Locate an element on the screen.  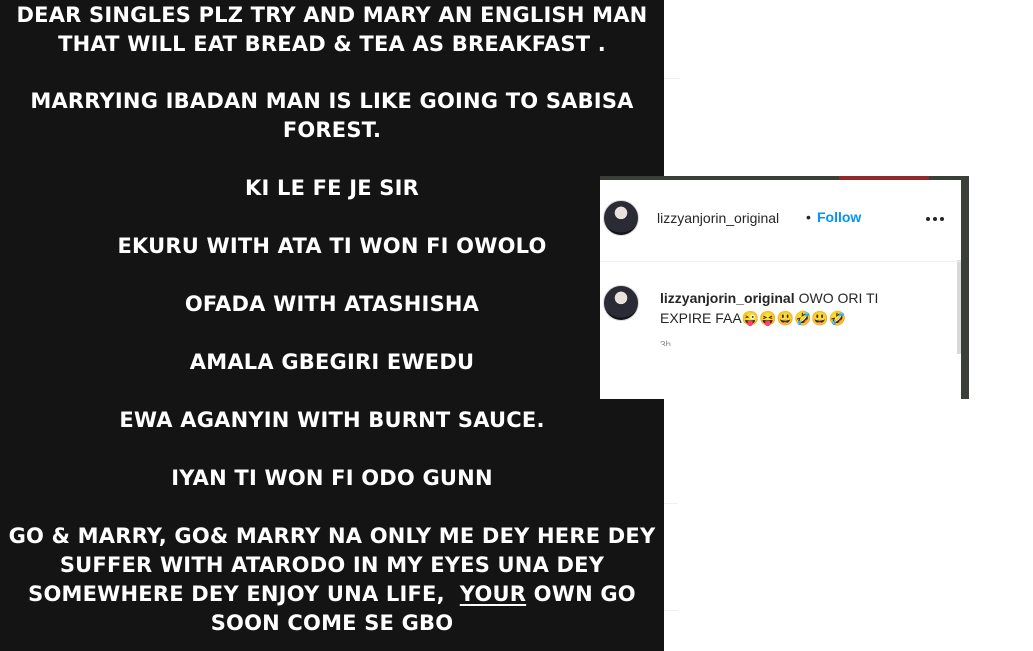
story-text-line: SOON COME SE GBO is located at coordinates (332, 623).